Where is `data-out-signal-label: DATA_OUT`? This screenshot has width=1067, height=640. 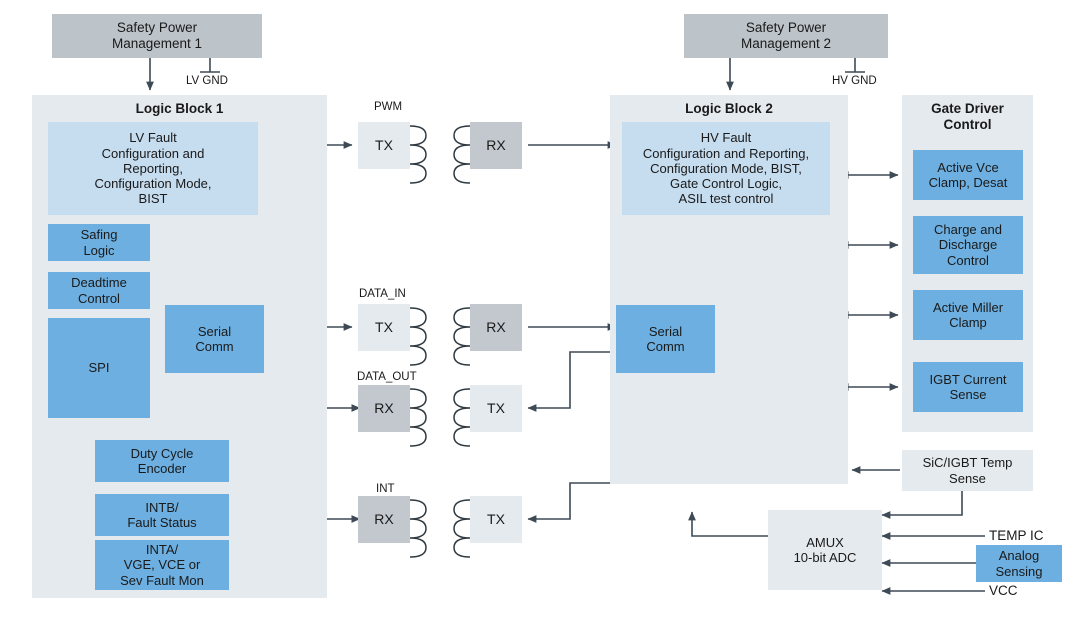
data-out-signal-label: DATA_OUT is located at coordinates (387, 377).